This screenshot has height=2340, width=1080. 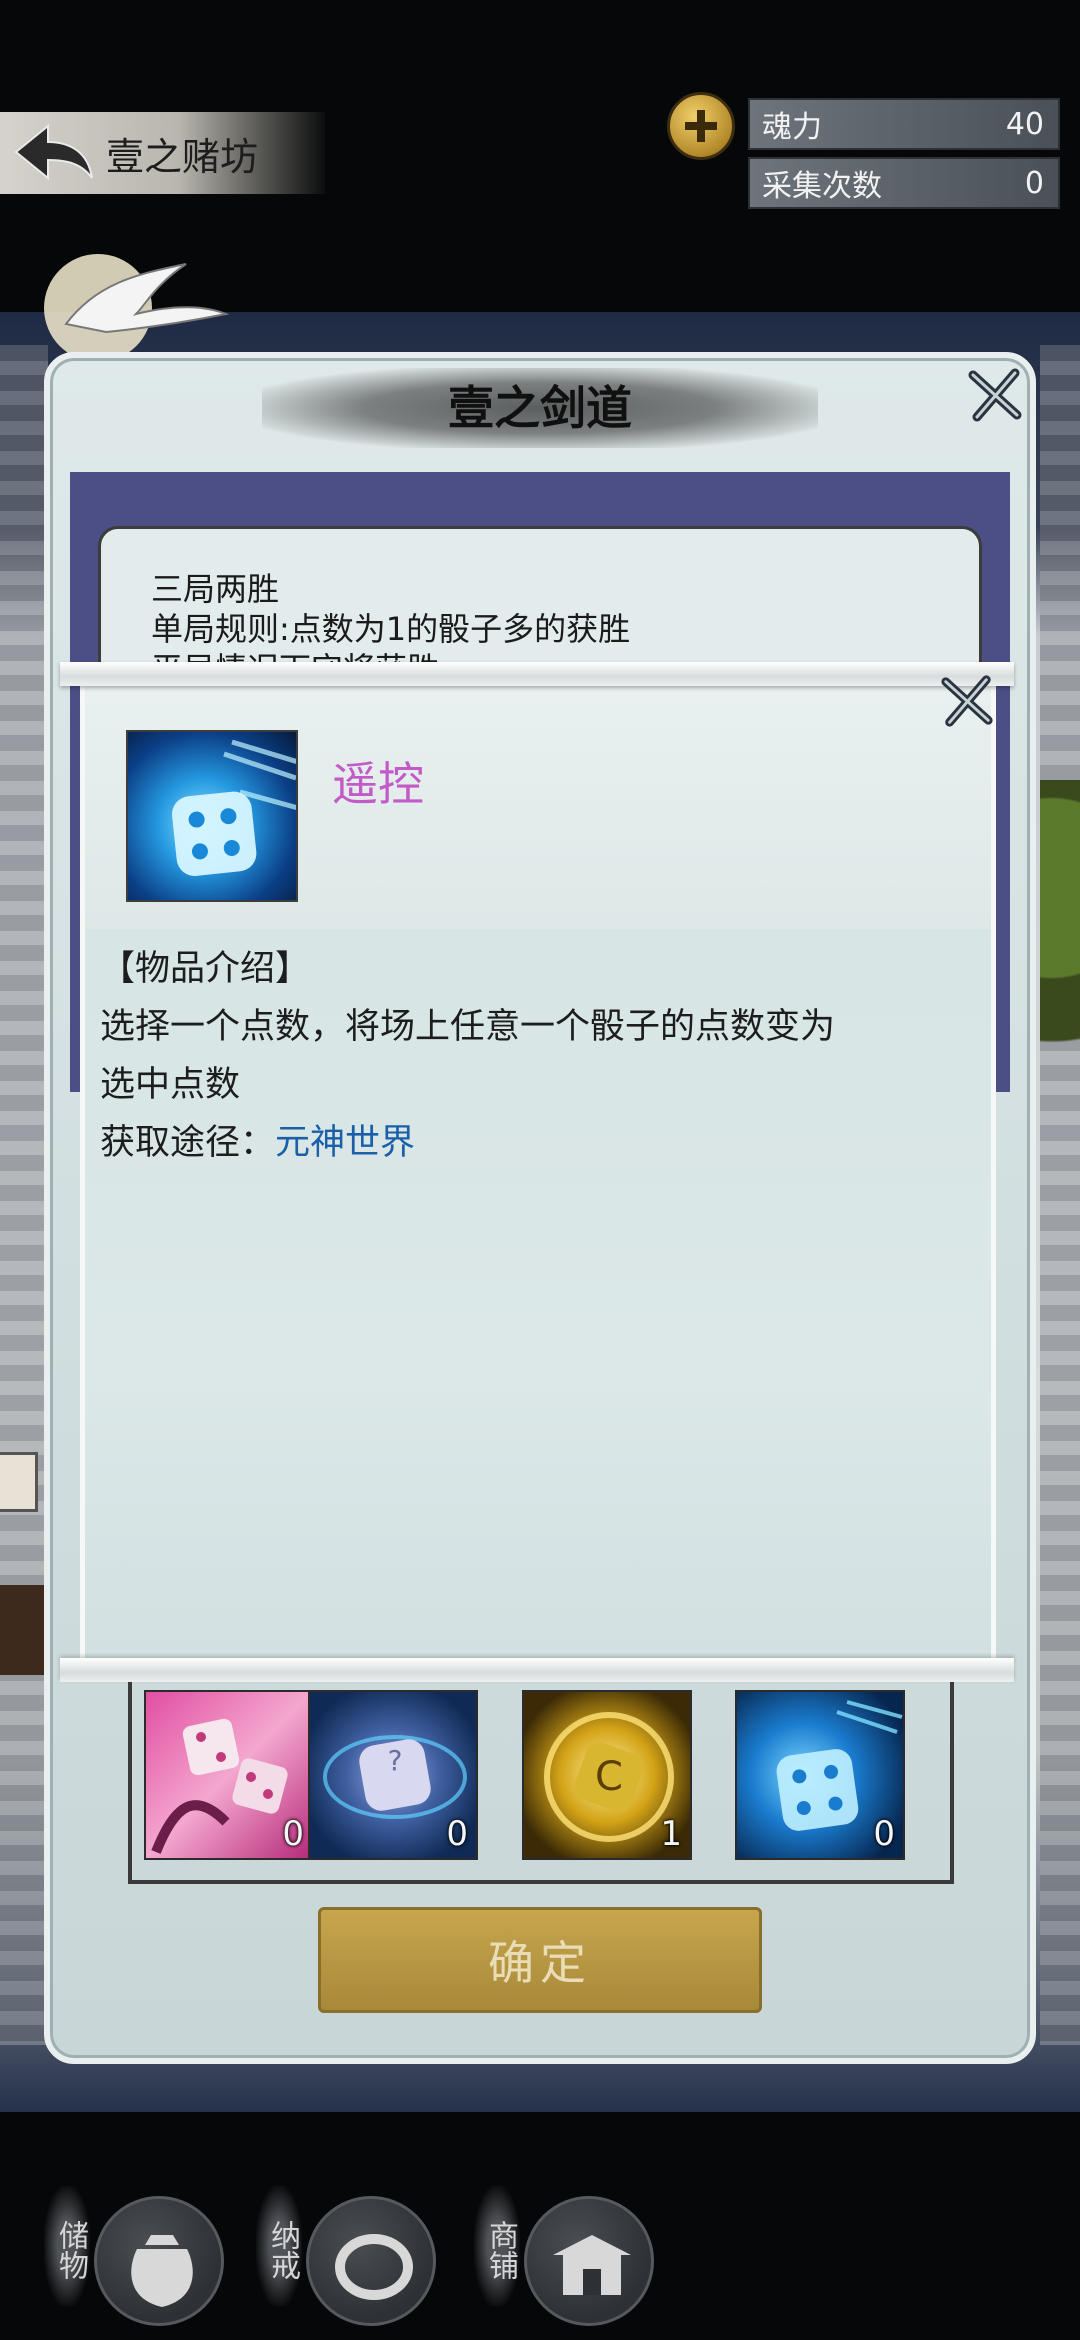 I want to click on rule-line: 单局规则:点数为1的骰子多的获胜, so click(x=391, y=629).